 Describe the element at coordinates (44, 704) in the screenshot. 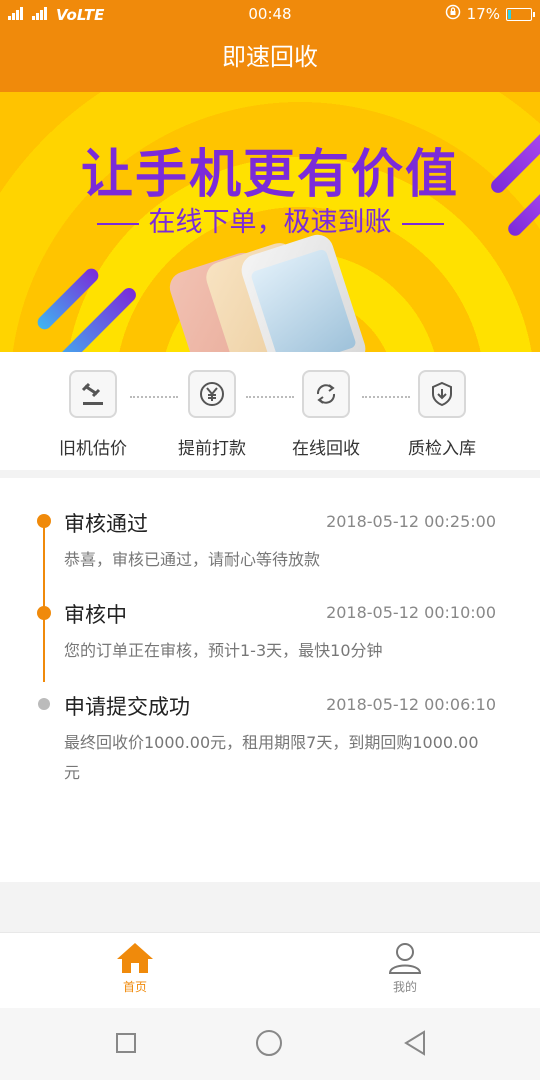

I see `timeline-dot-done` at that location.